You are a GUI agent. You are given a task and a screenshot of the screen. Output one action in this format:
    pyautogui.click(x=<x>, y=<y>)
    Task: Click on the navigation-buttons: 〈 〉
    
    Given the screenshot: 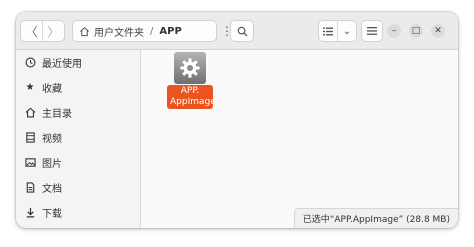 What is the action you would take?
    pyautogui.click(x=42, y=31)
    